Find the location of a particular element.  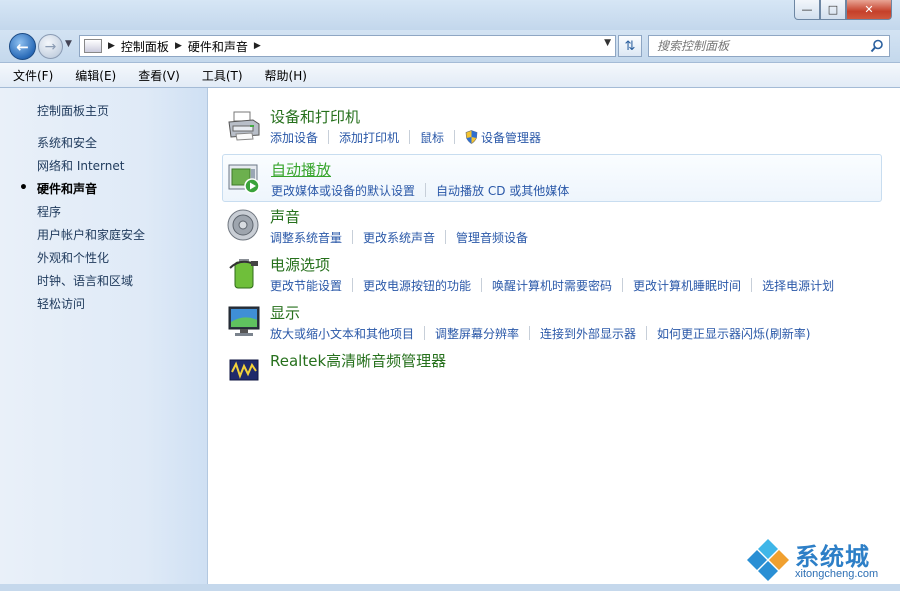

printer-icon is located at coordinates (244, 125).